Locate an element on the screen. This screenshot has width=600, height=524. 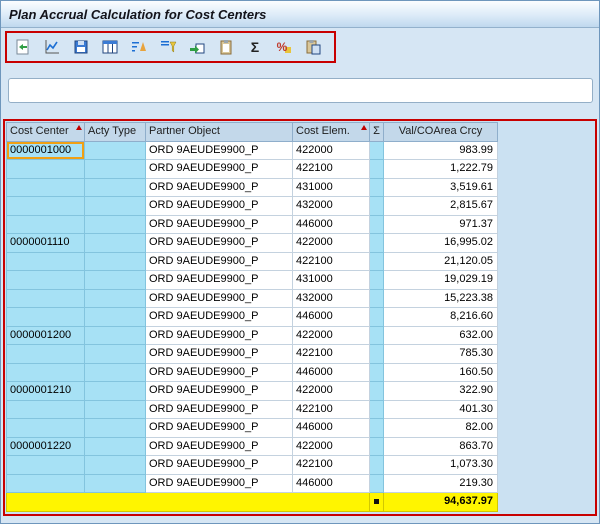
export-icon is located at coordinates (197, 47).